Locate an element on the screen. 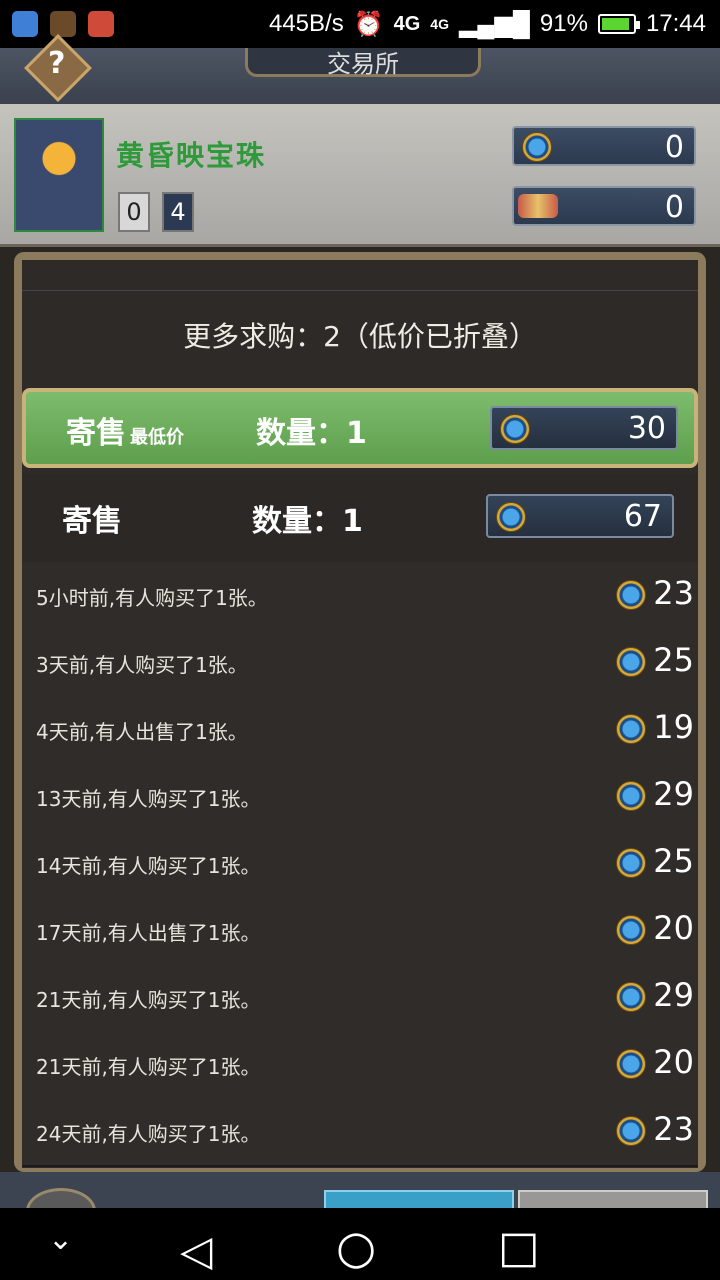 Image resolution: width=720 pixels, height=1280 pixels. offer-row: 寄售 数量：1 67 is located at coordinates (360, 519).